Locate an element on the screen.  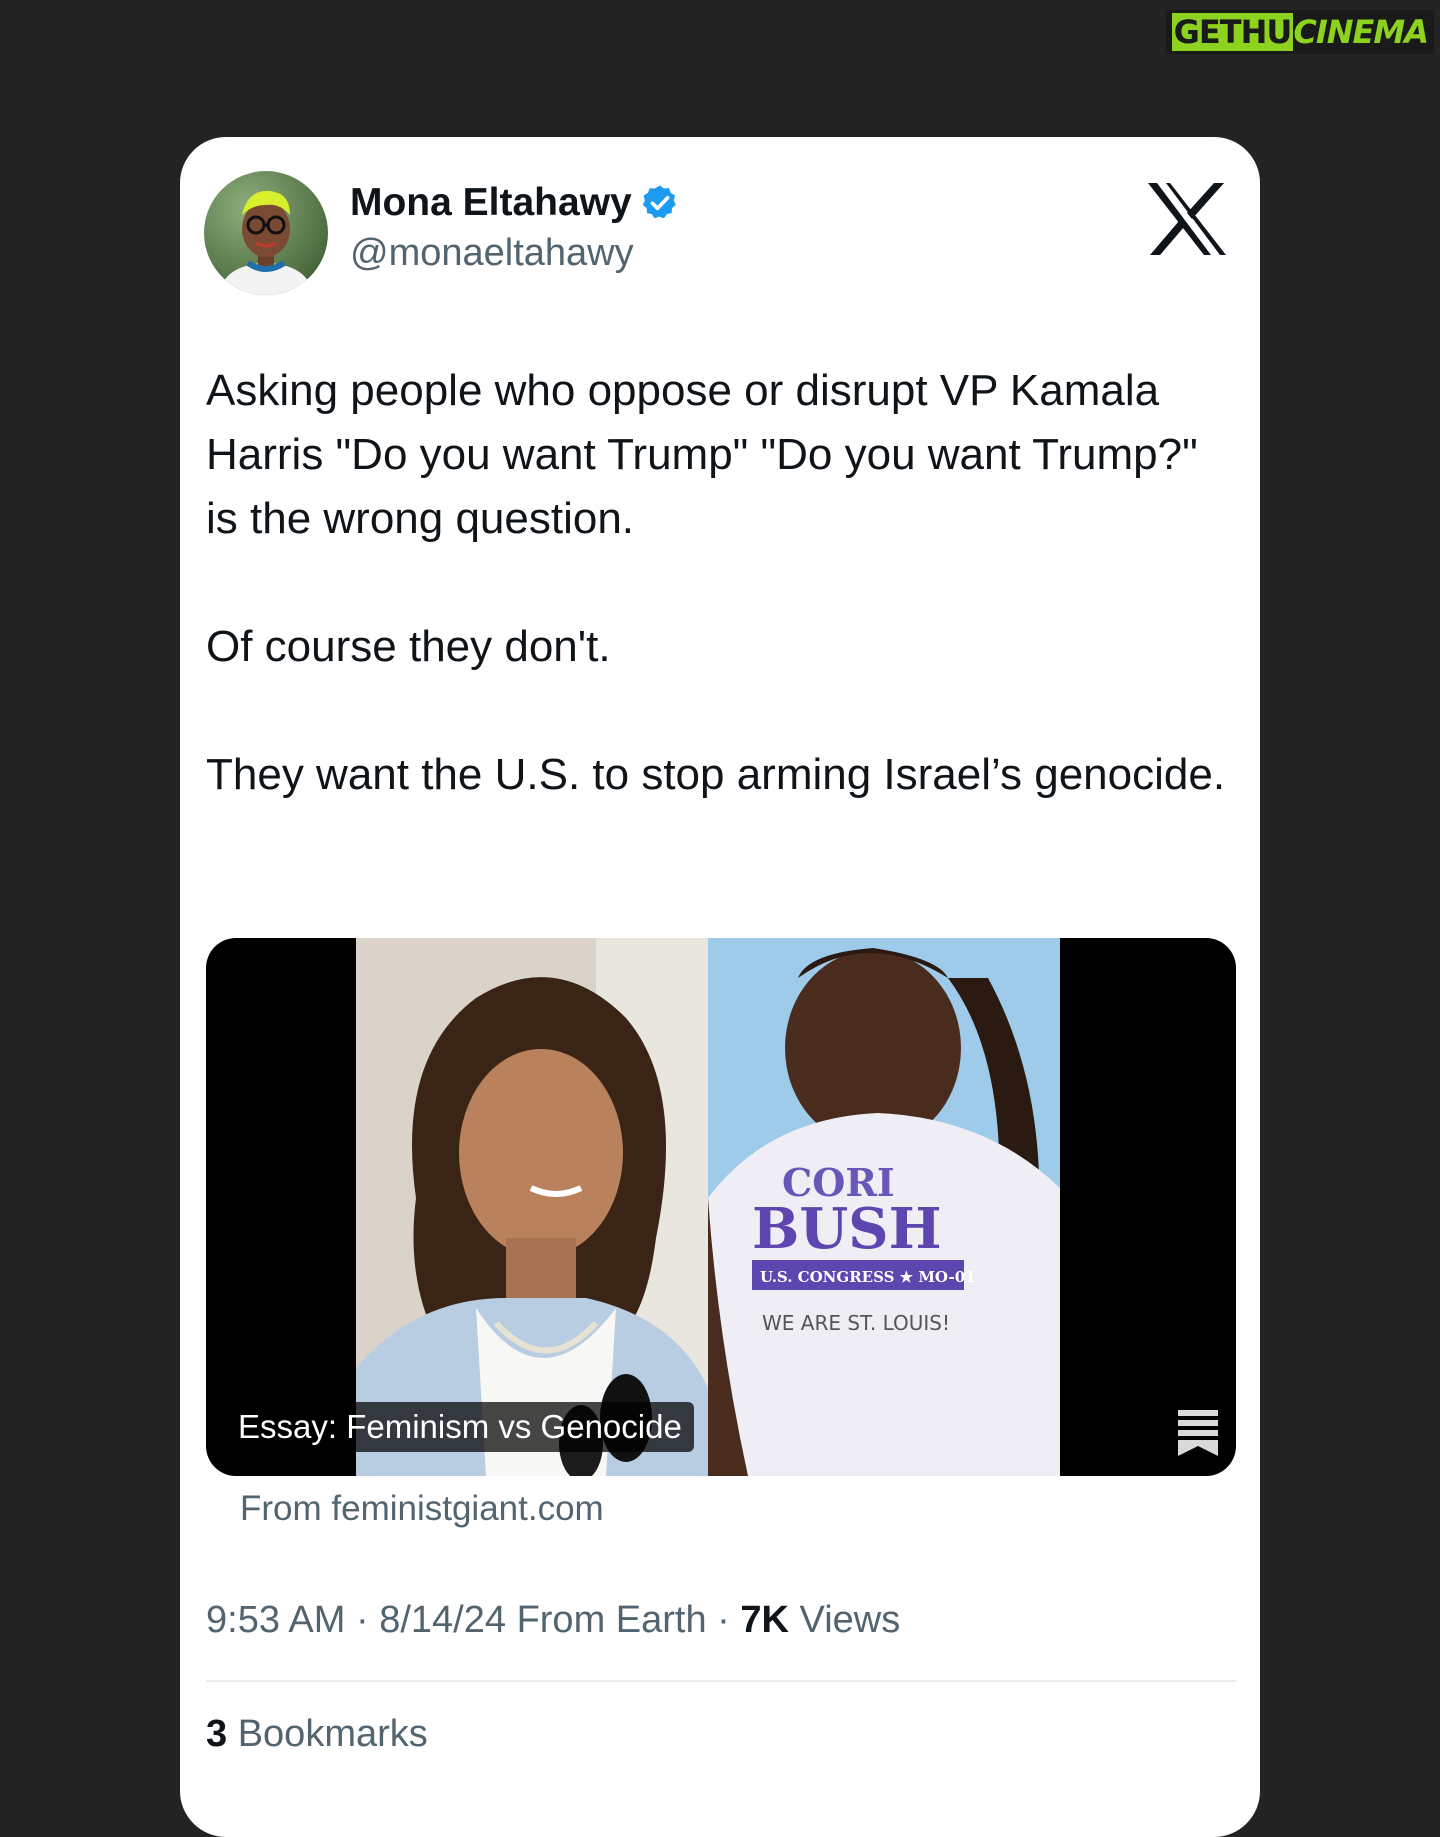
bookmark-icon is located at coordinates (1198, 1433).